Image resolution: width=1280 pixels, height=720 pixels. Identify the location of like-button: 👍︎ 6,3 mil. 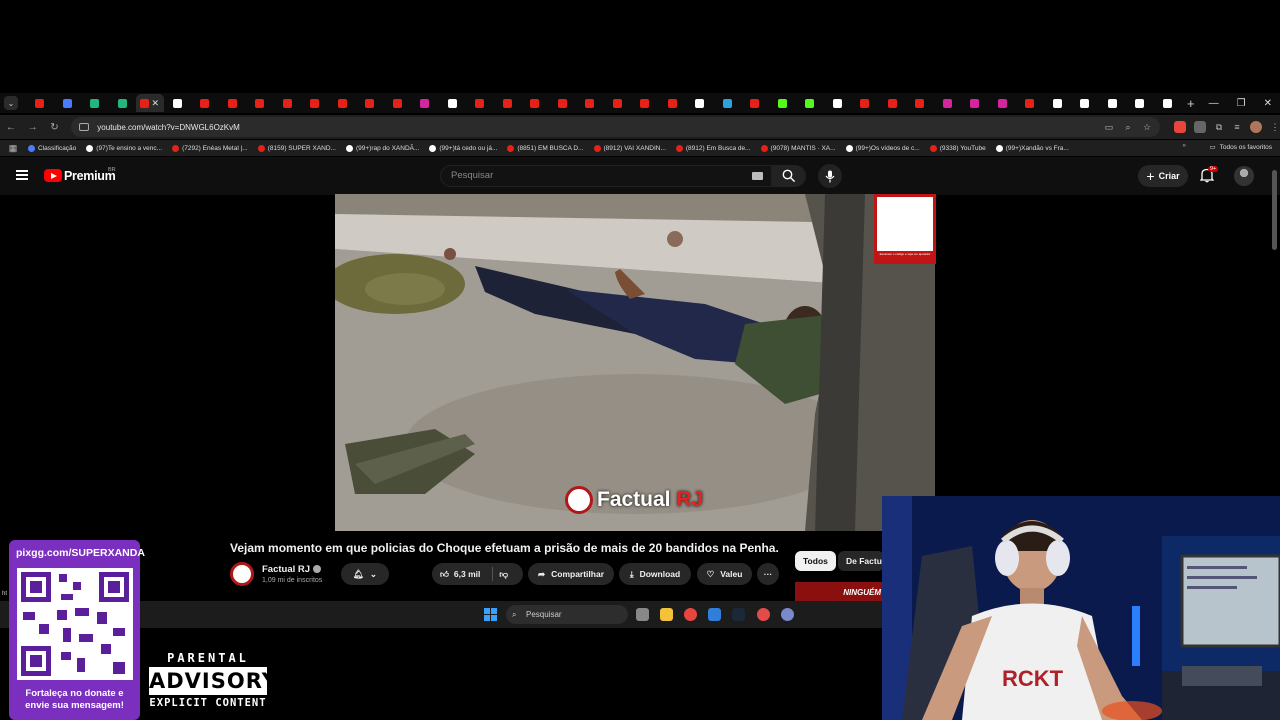
(460, 574).